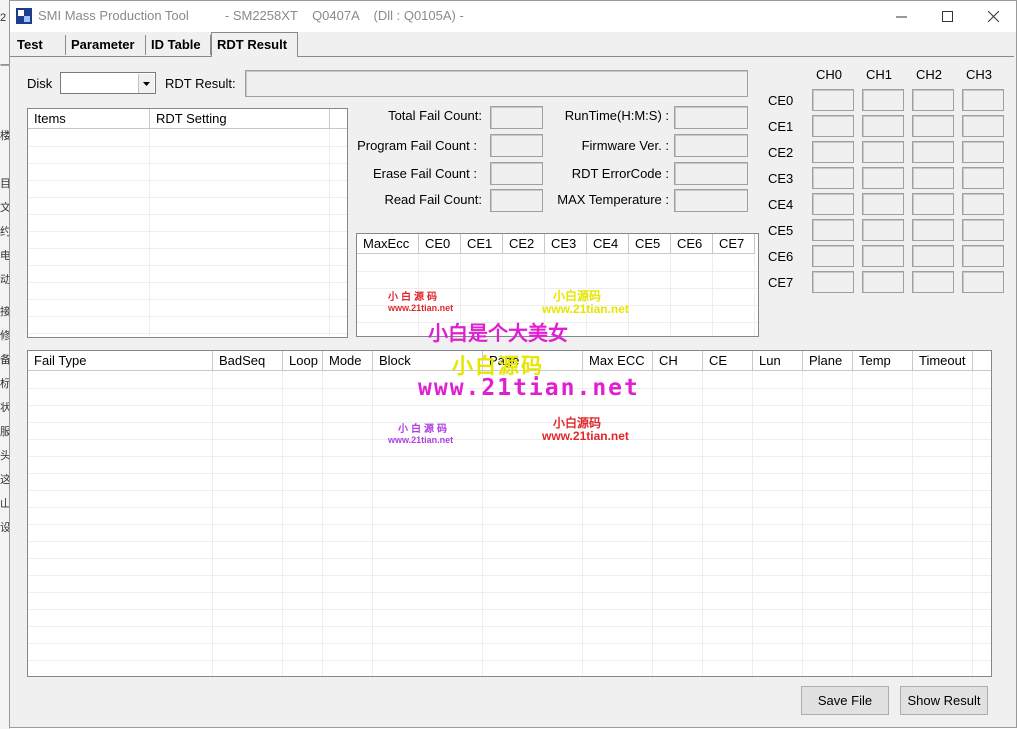 This screenshot has height=729, width=1018. What do you see at coordinates (248, 361) in the screenshot?
I see `column-header-badseq: BadSeq` at bounding box center [248, 361].